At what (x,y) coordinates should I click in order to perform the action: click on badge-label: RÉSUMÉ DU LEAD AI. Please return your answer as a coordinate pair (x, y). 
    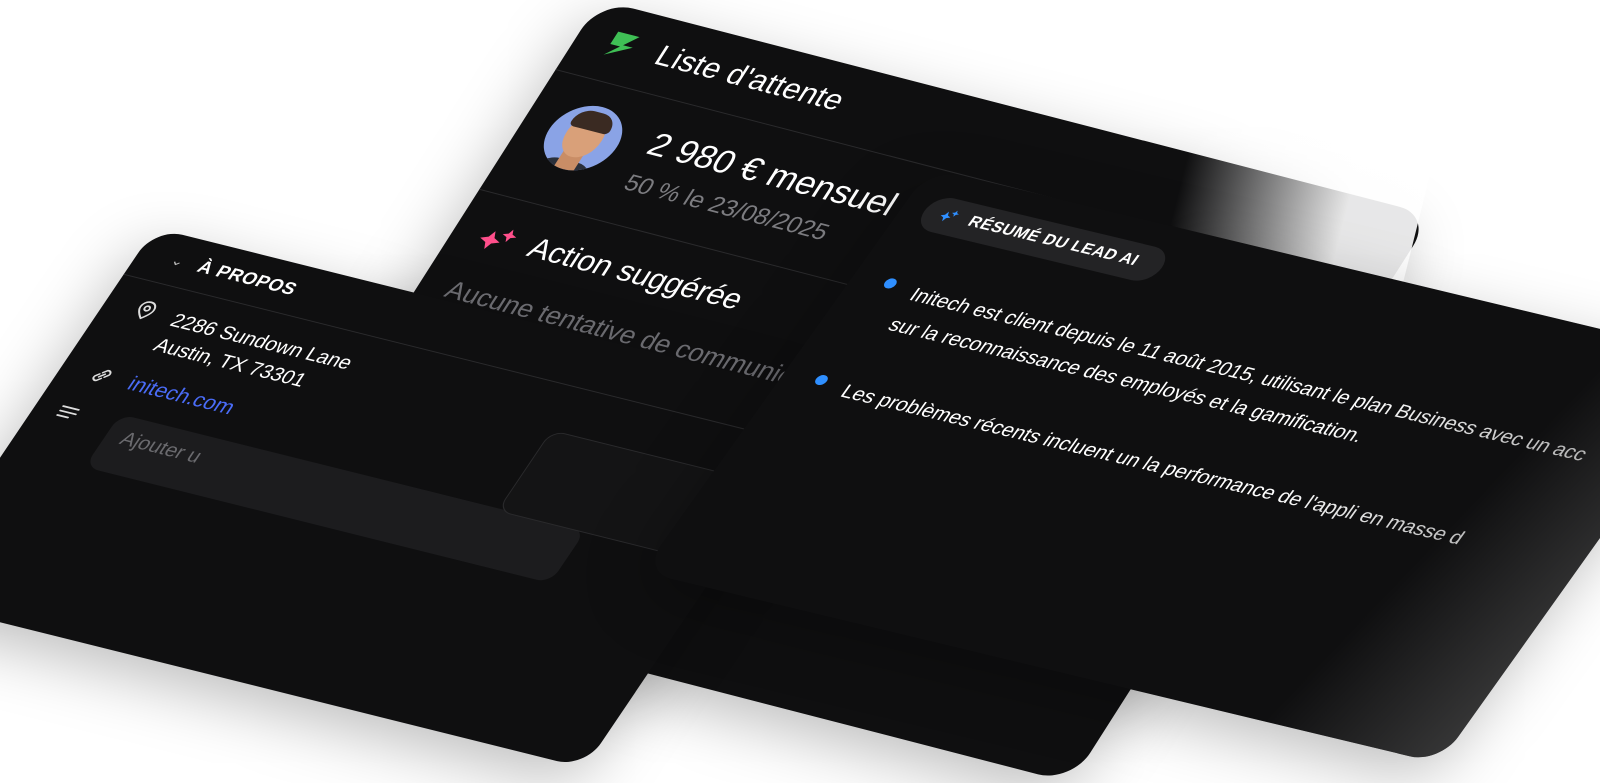
    Looking at the image, I should click on (1053, 241).